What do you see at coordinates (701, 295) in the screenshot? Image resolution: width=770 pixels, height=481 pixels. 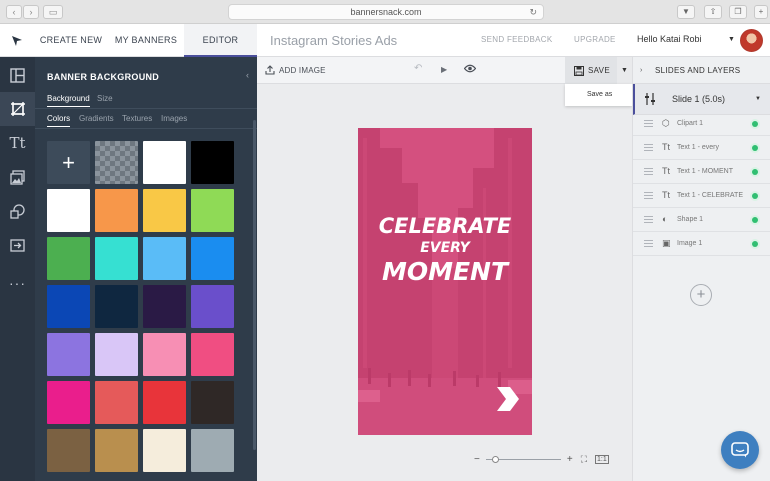 I see `add-slide-button: +` at bounding box center [701, 295].